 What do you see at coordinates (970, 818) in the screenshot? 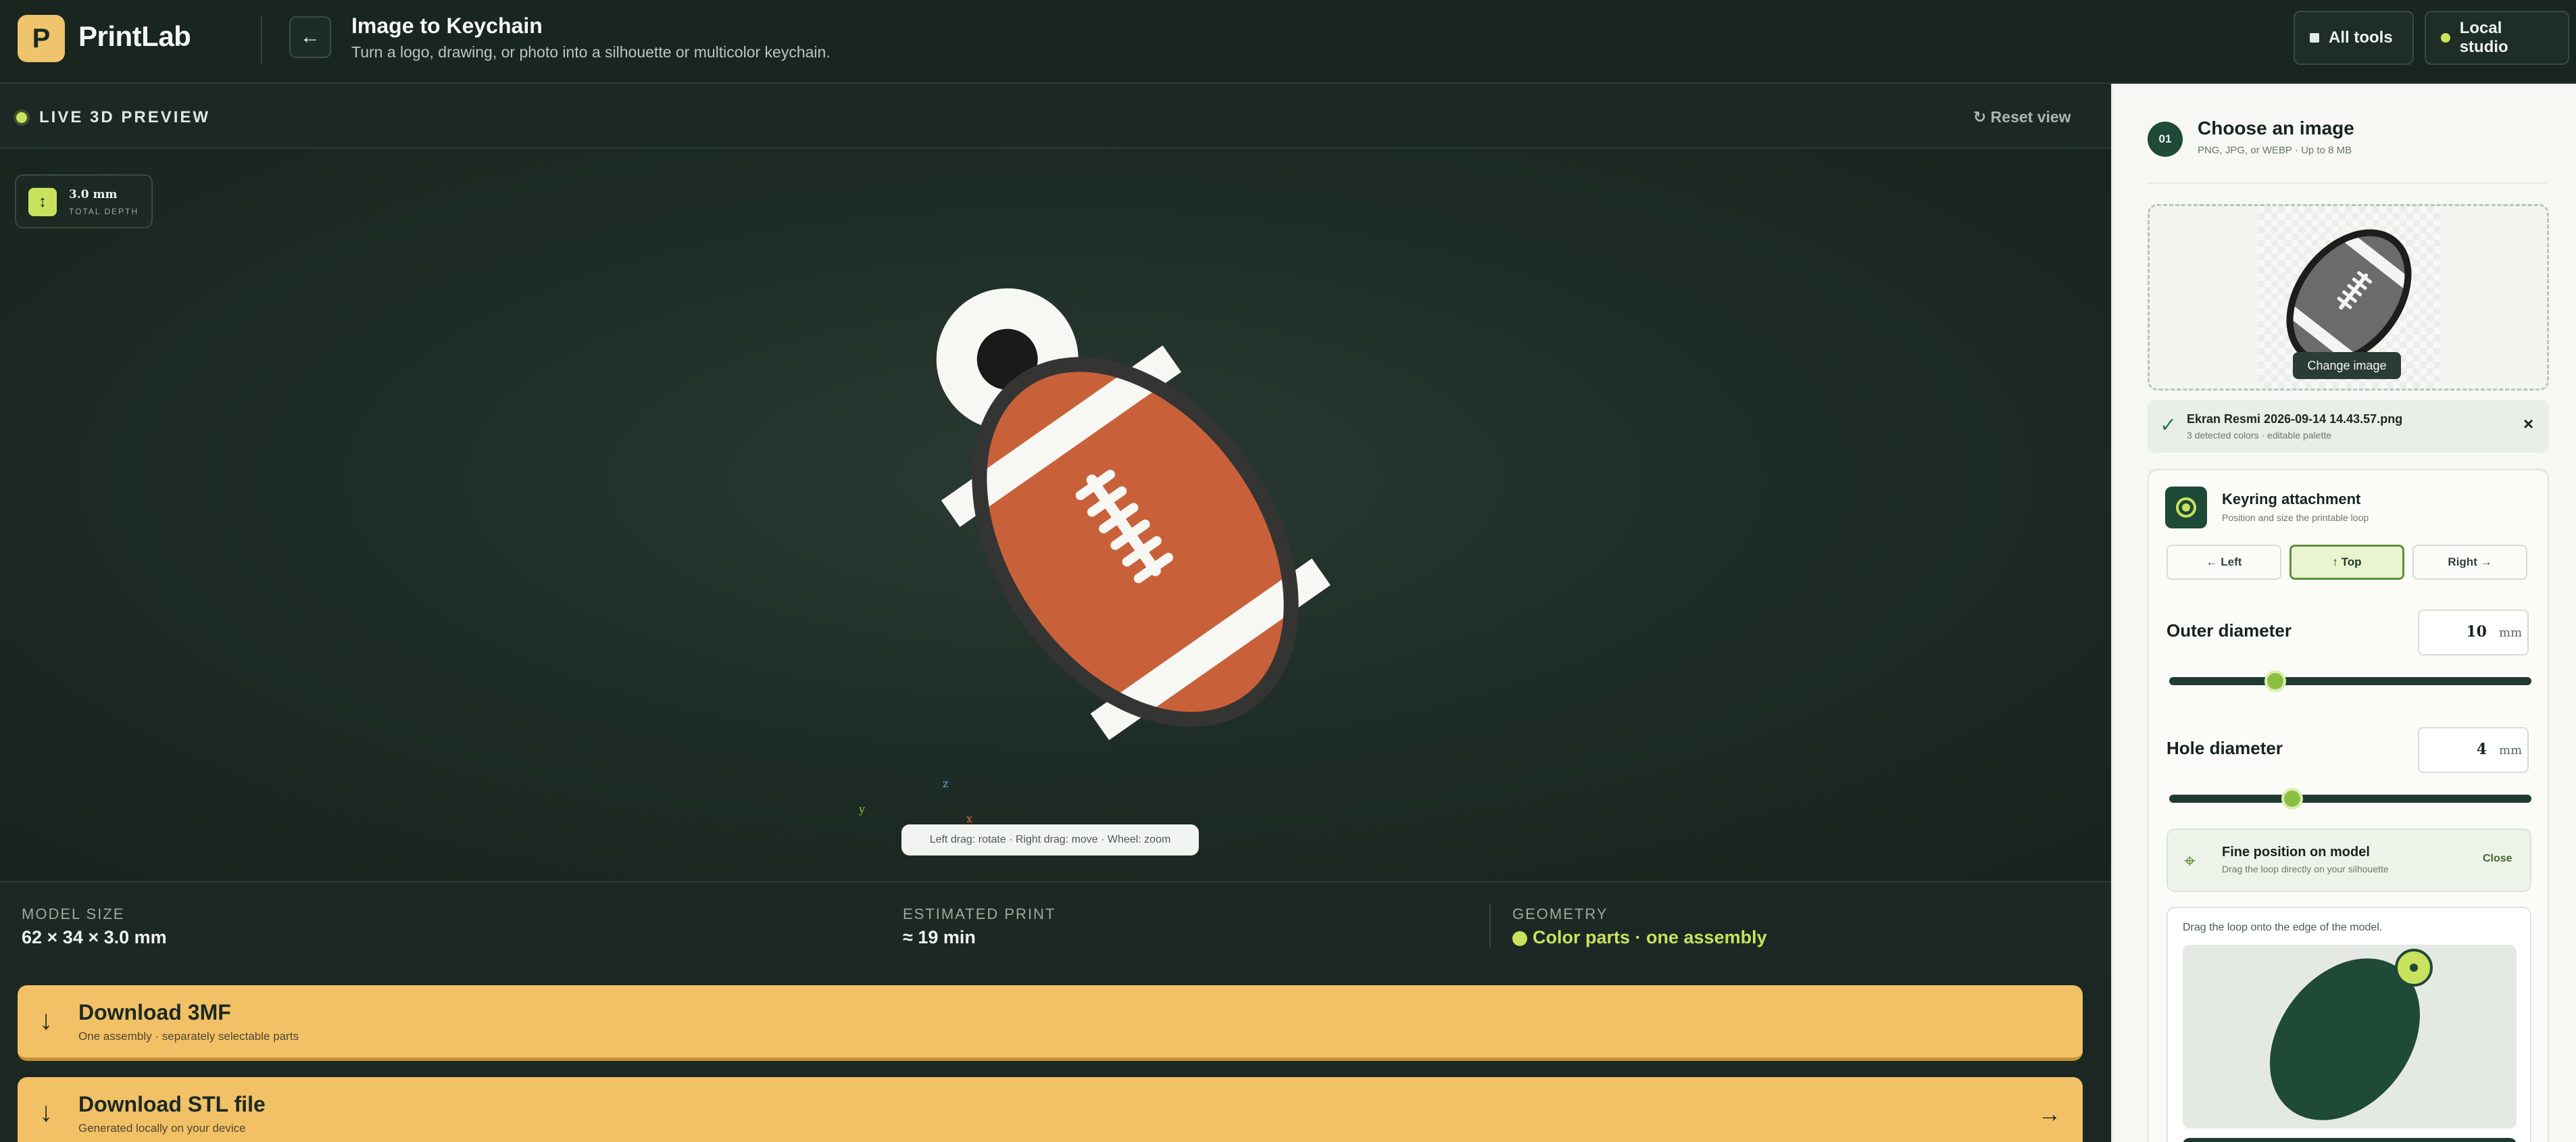
I see `axis-x-label: x` at bounding box center [970, 818].